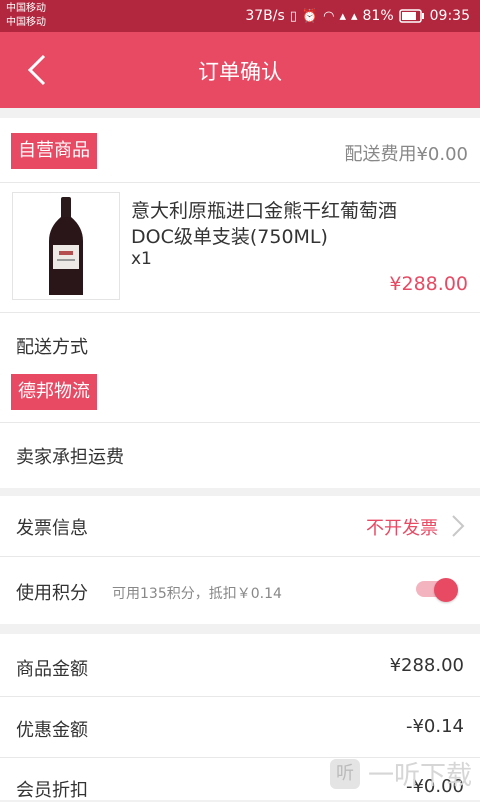 Image resolution: width=480 pixels, height=802 pixels. Describe the element at coordinates (449, 16) in the screenshot. I see `clock: 09:35` at that location.